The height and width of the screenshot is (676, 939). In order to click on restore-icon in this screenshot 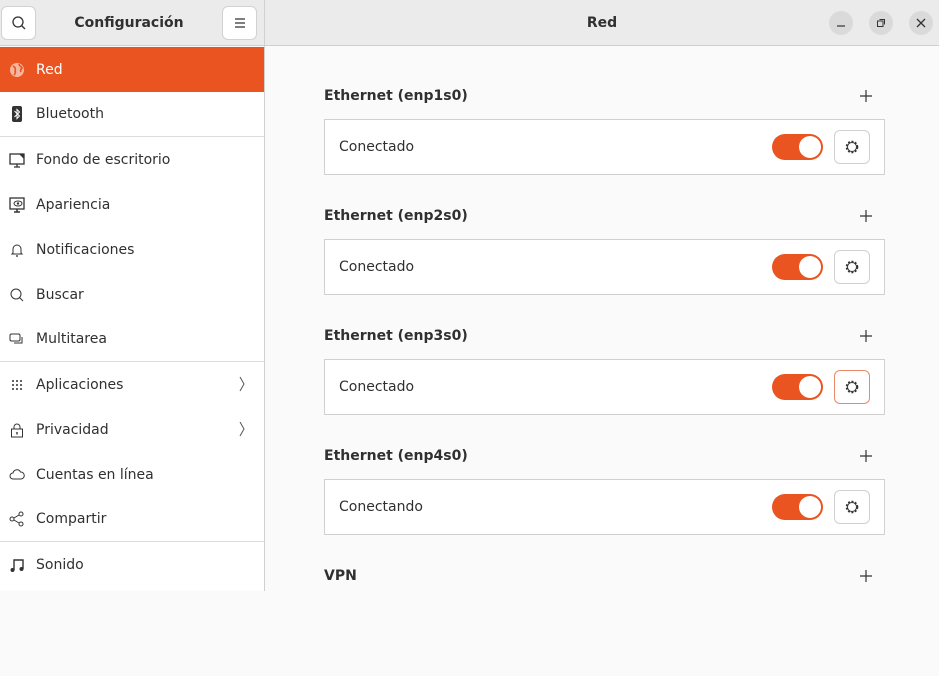, I will do `click(881, 23)`.